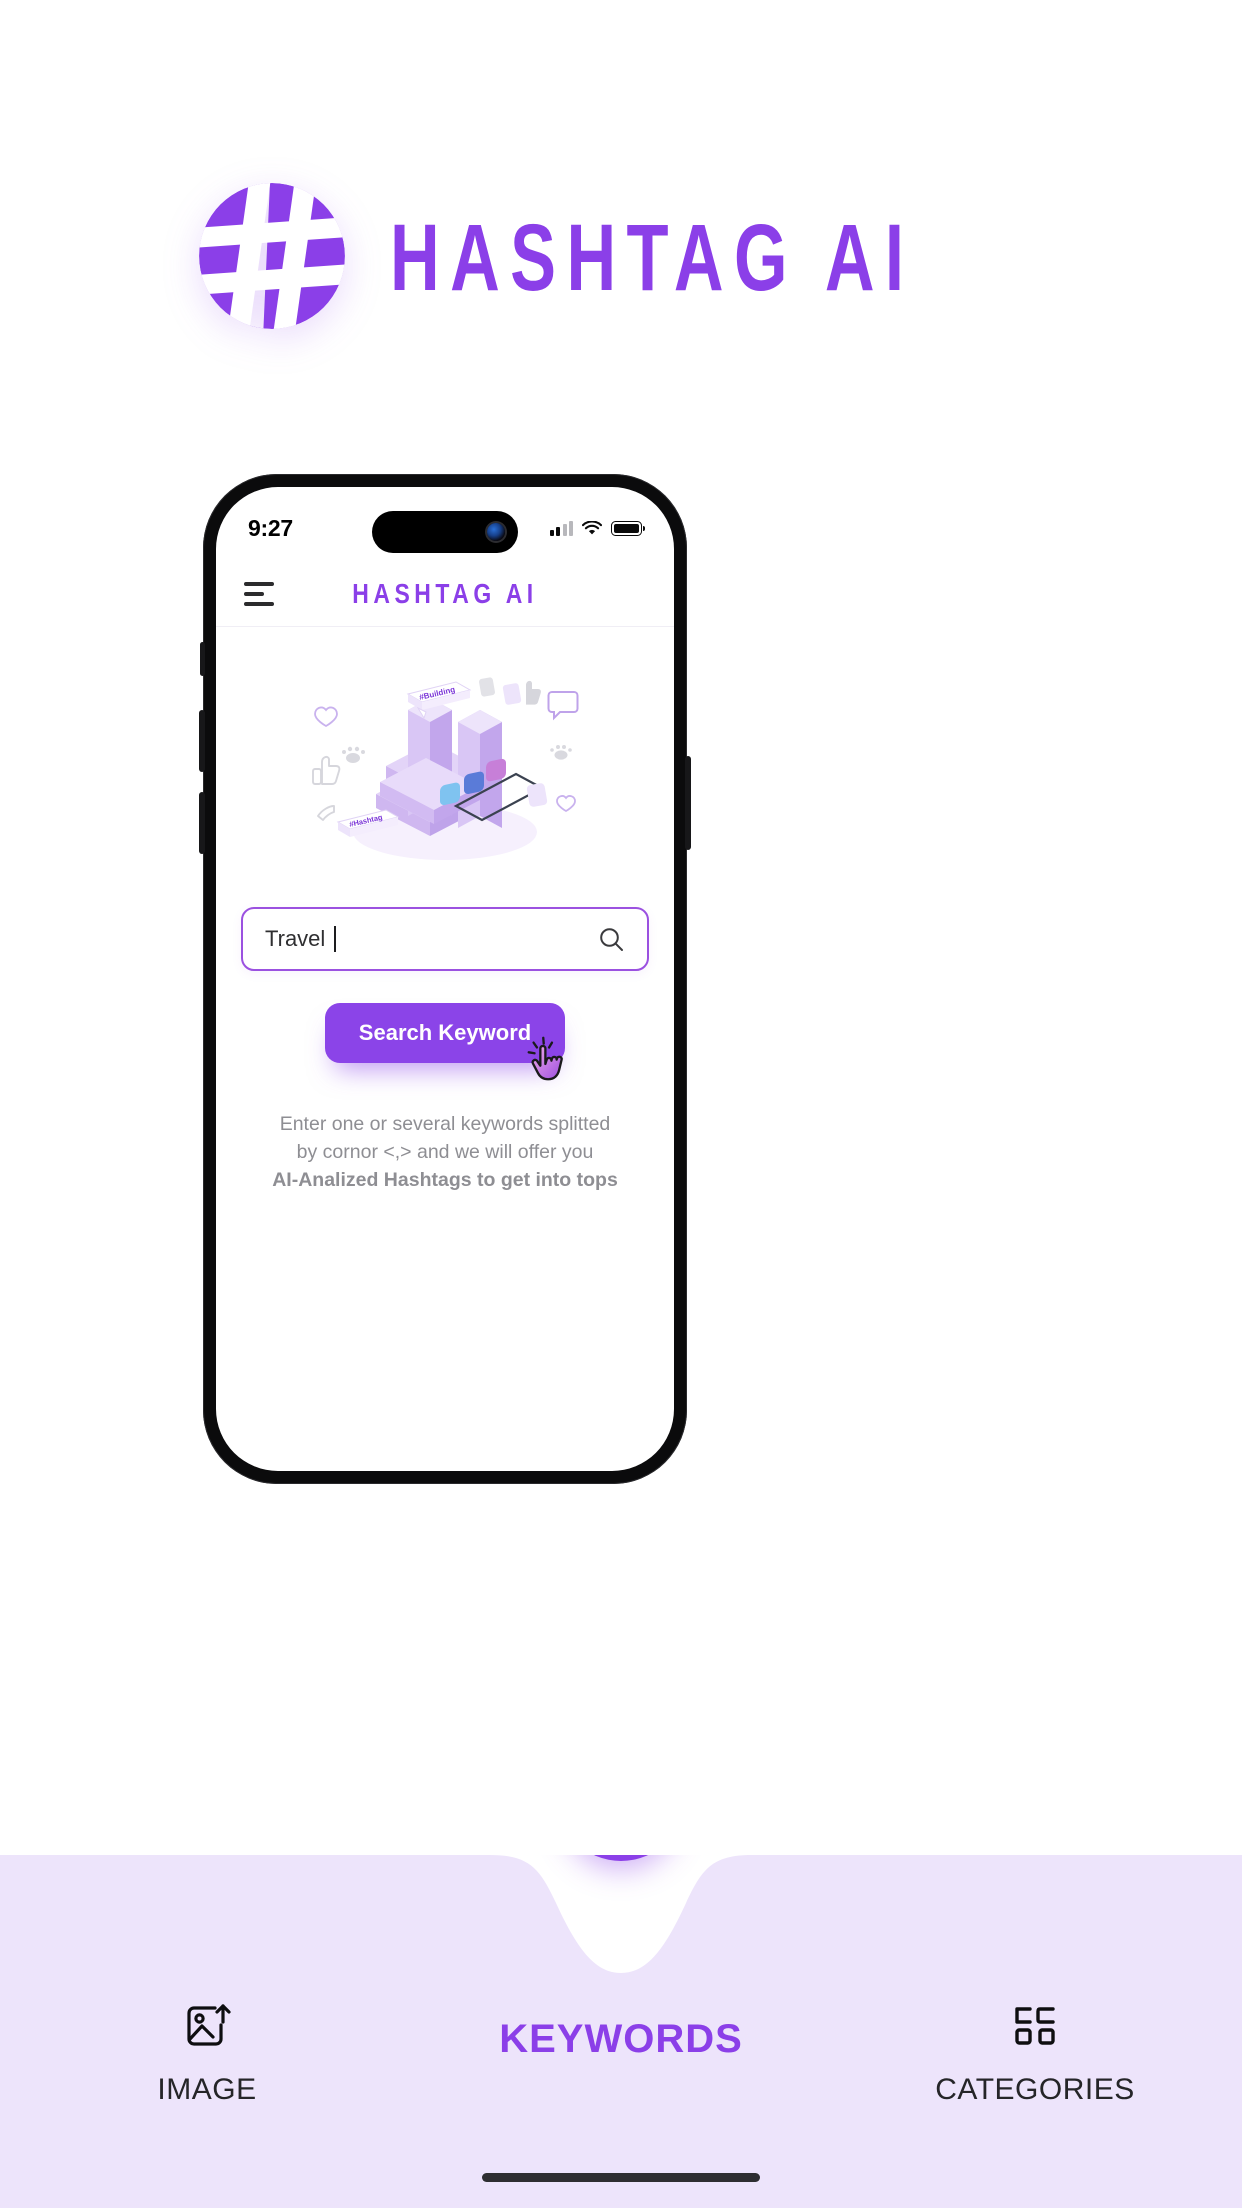 The height and width of the screenshot is (2208, 1242). What do you see at coordinates (202, 741) in the screenshot?
I see `phone-volume-up-button` at bounding box center [202, 741].